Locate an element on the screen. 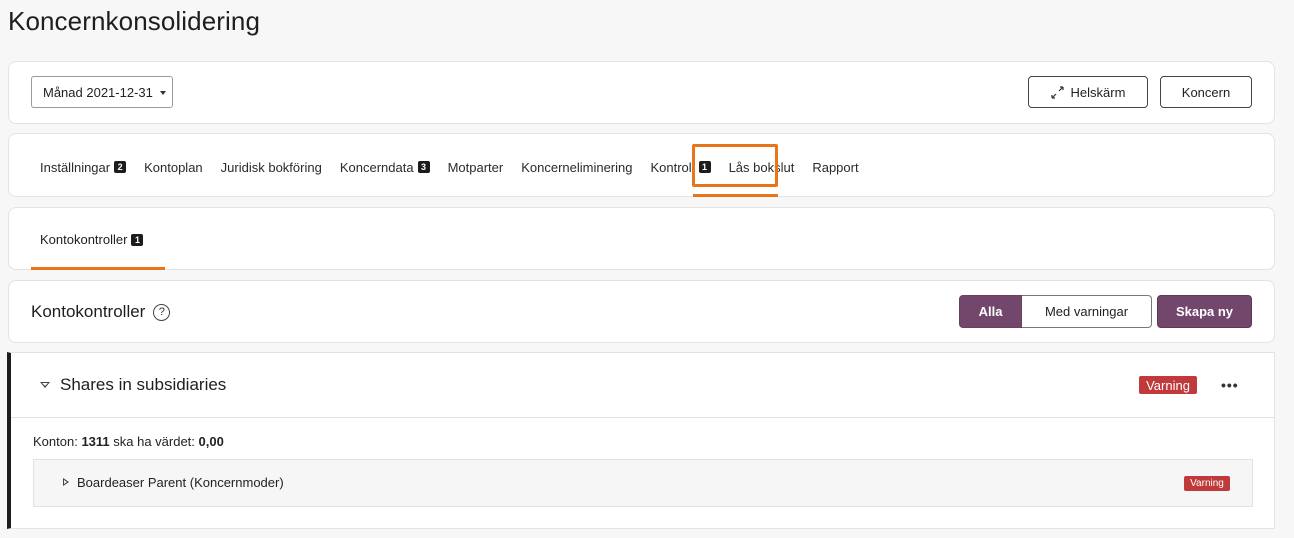  tab-label: Rapport is located at coordinates (835, 167).